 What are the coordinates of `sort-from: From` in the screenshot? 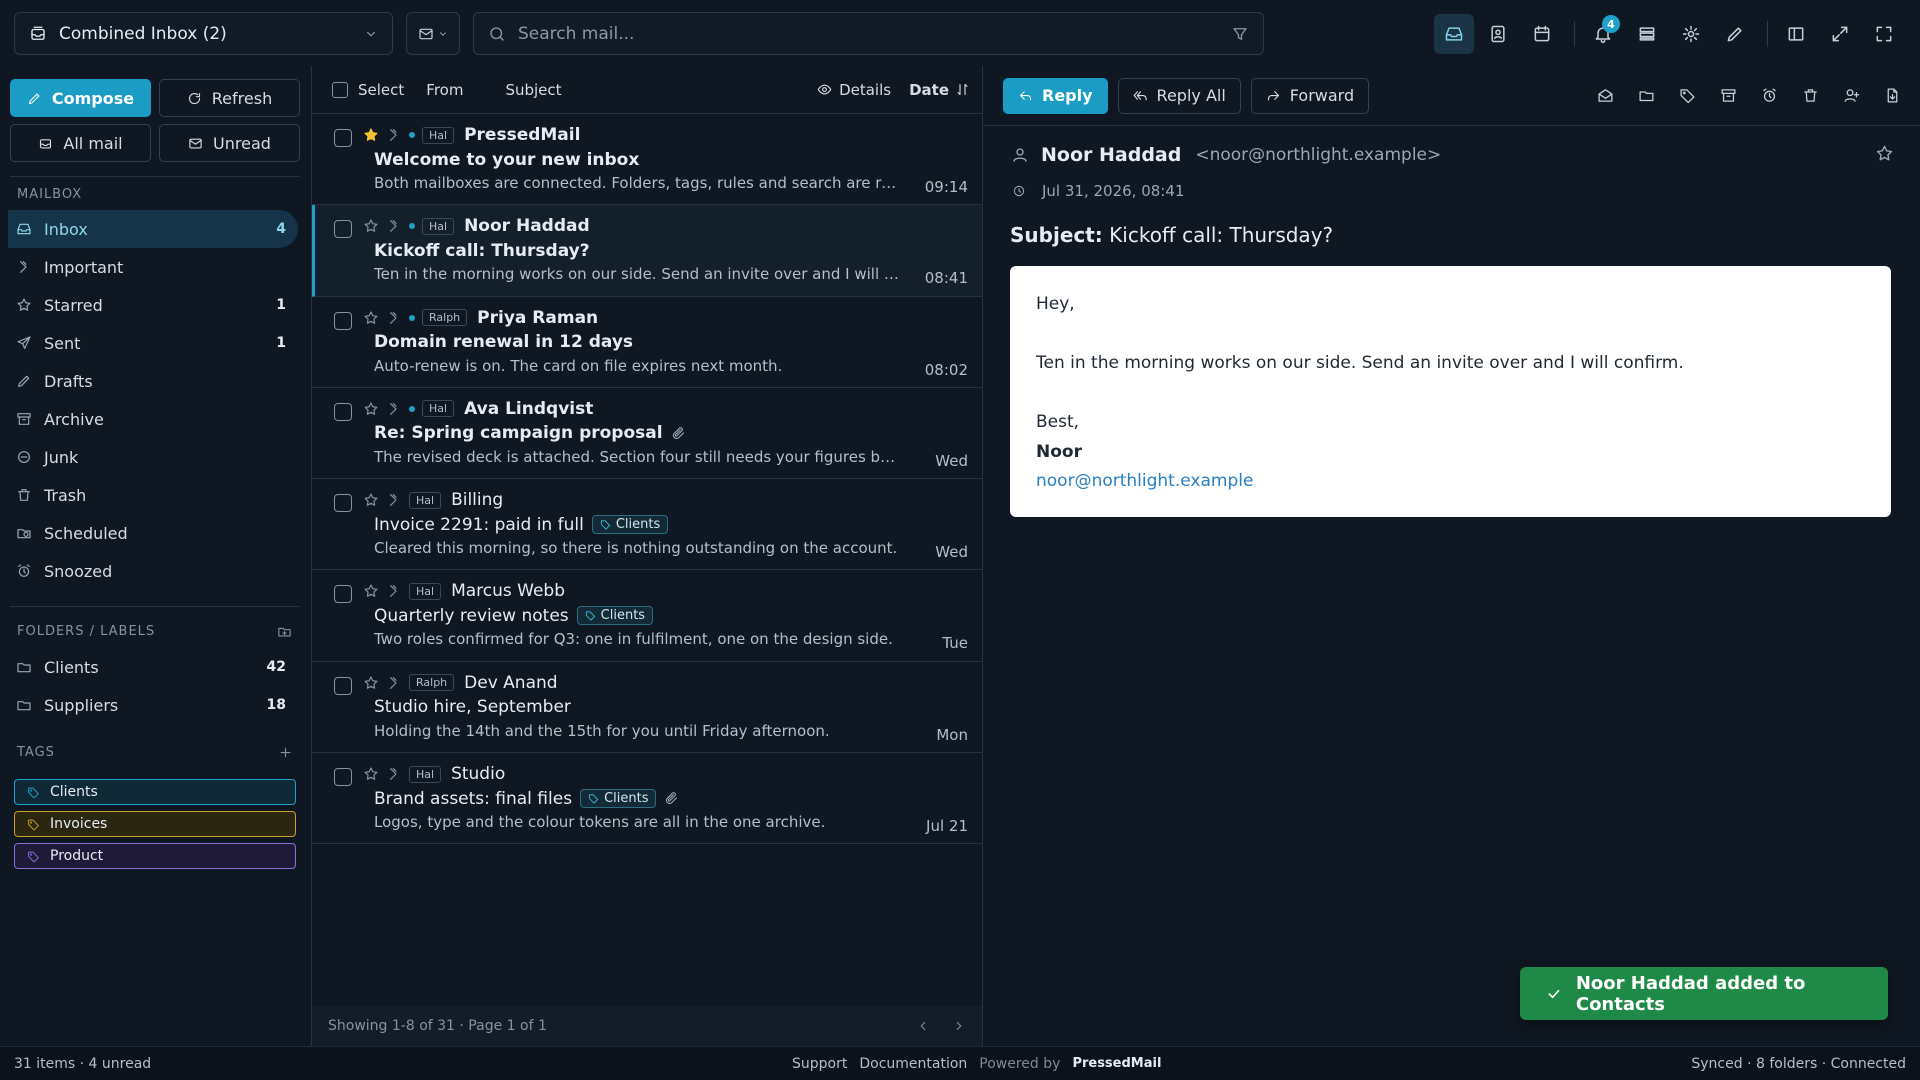 It's located at (444, 90).